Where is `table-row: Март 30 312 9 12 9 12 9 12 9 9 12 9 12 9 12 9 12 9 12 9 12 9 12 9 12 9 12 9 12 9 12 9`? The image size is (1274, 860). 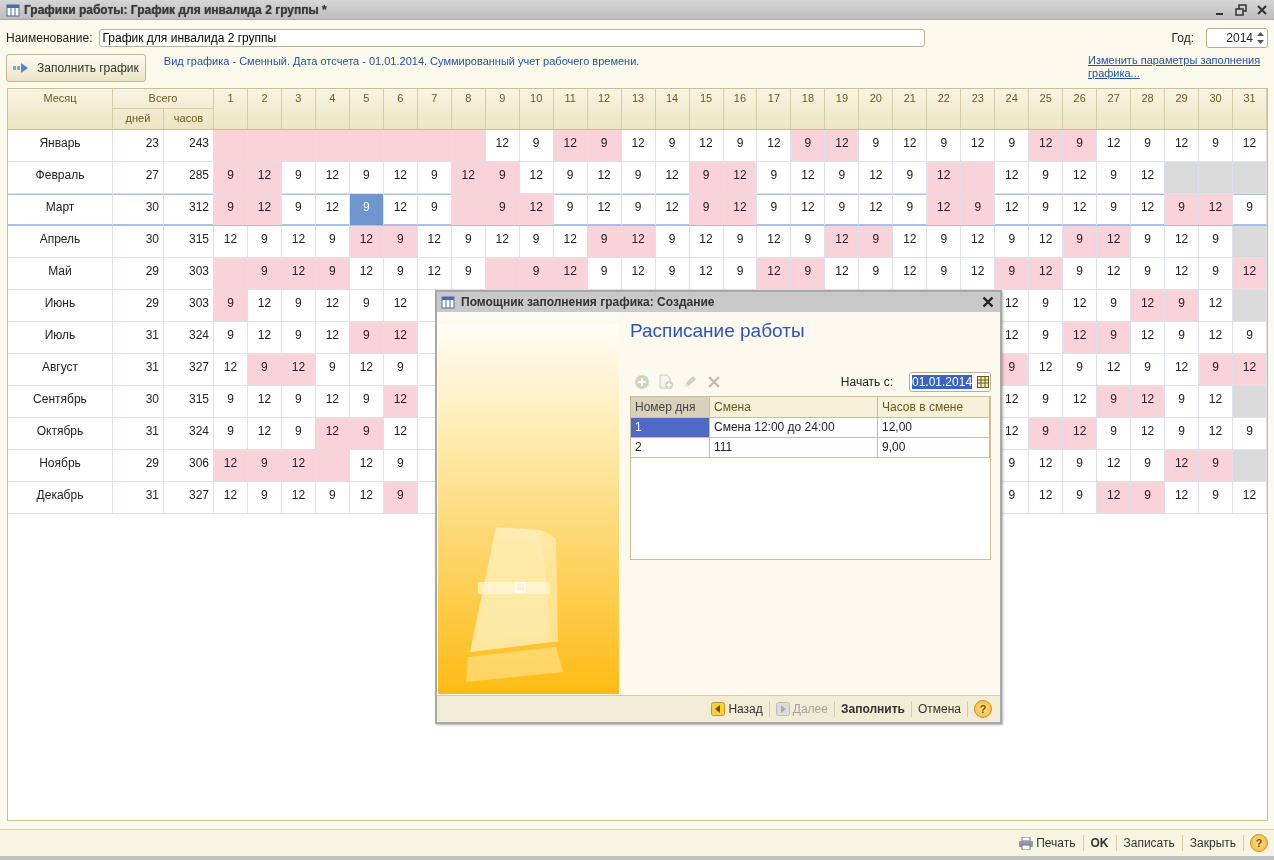 table-row: Март 30 312 9 12 9 12 9 12 9 9 12 9 12 9 12 9 12 9 12 9 12 9 12 9 12 9 12 9 12 9 12 9 is located at coordinates (637, 210).